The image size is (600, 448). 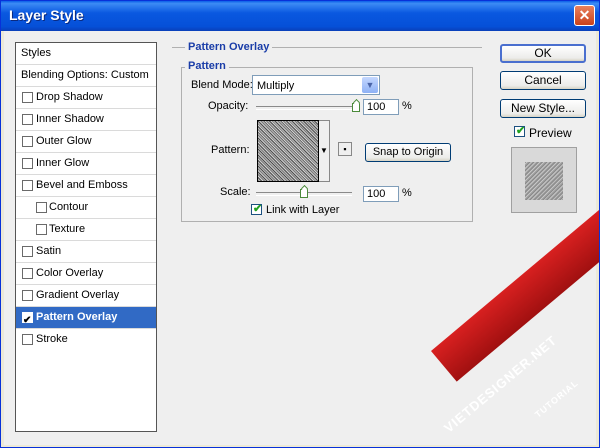 I want to click on list-item-color-overlay: Color Overlay, so click(x=86, y=274).